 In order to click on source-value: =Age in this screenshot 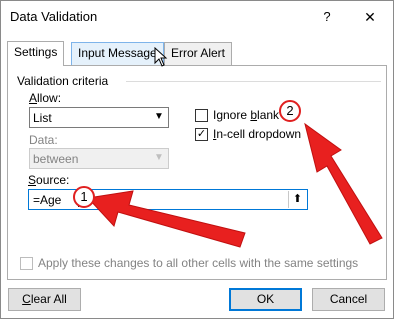, I will do `click(47, 200)`.